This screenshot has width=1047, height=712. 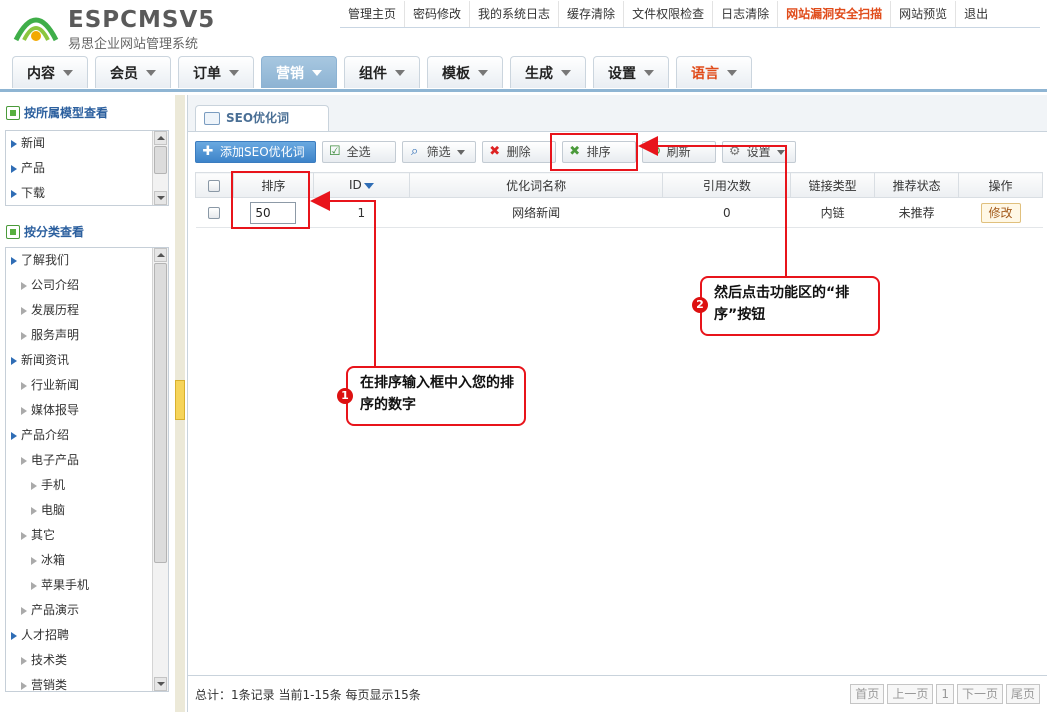 I want to click on arrow-to-sort-input, so click(x=343, y=278).